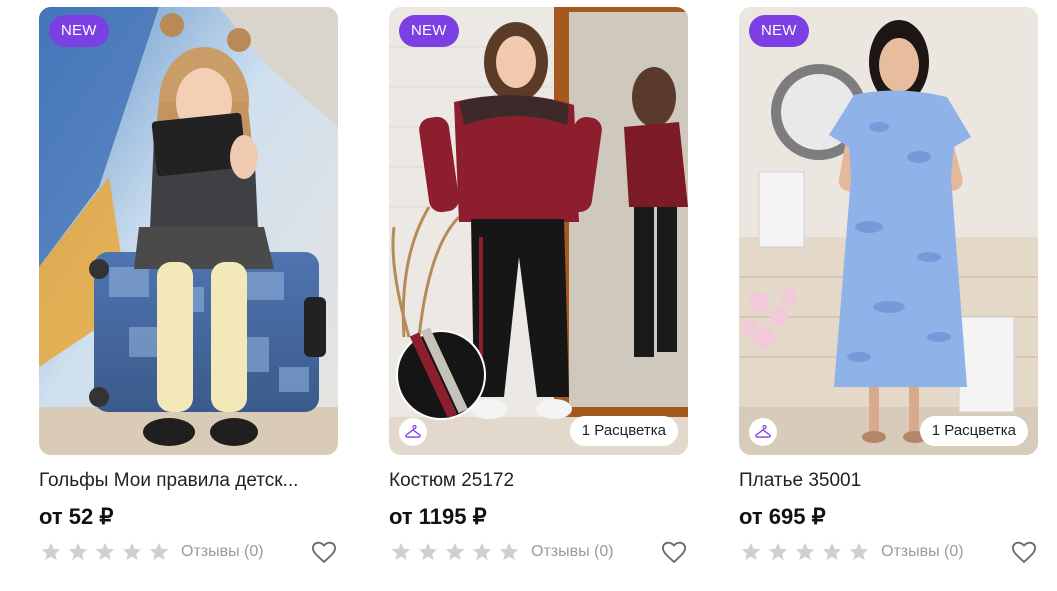 This screenshot has width=1057, height=591. I want to click on product-price: от 52 ₽, so click(76, 516).